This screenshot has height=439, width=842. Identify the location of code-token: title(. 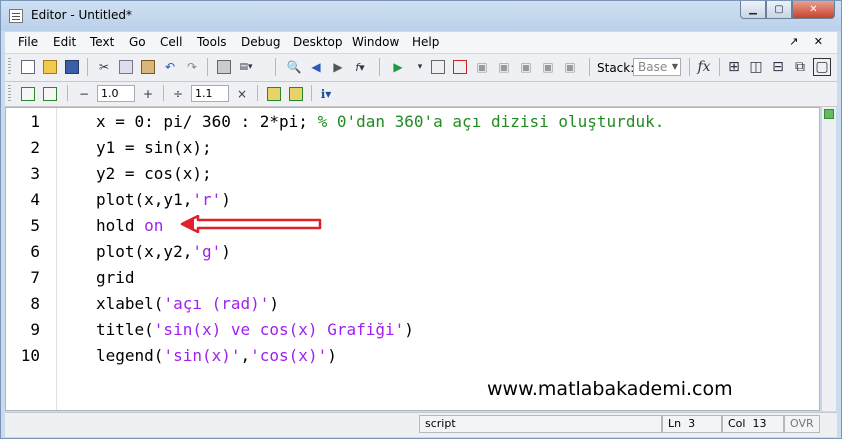
(125, 329).